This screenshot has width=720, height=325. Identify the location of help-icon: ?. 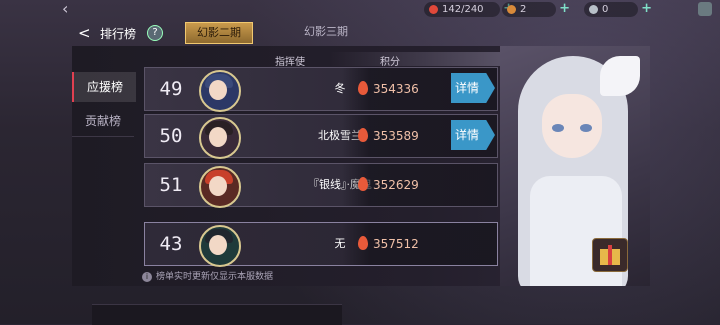
(155, 33).